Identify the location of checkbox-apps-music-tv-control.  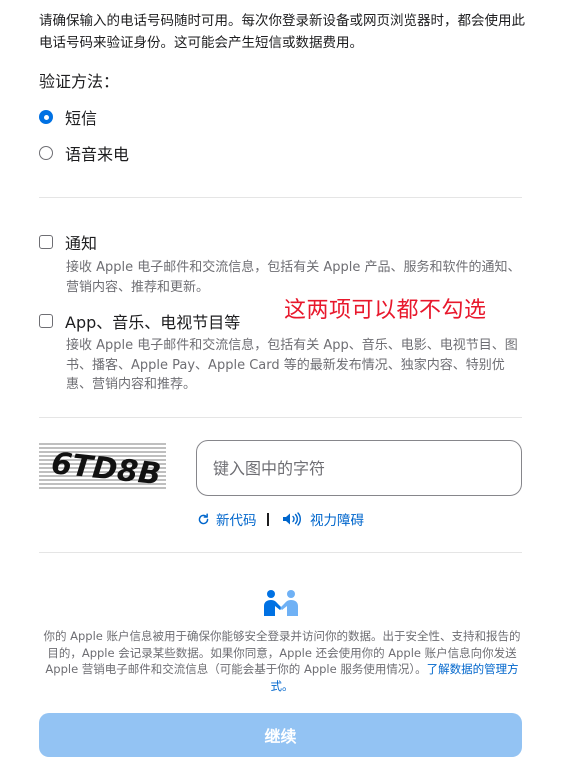
(46, 321).